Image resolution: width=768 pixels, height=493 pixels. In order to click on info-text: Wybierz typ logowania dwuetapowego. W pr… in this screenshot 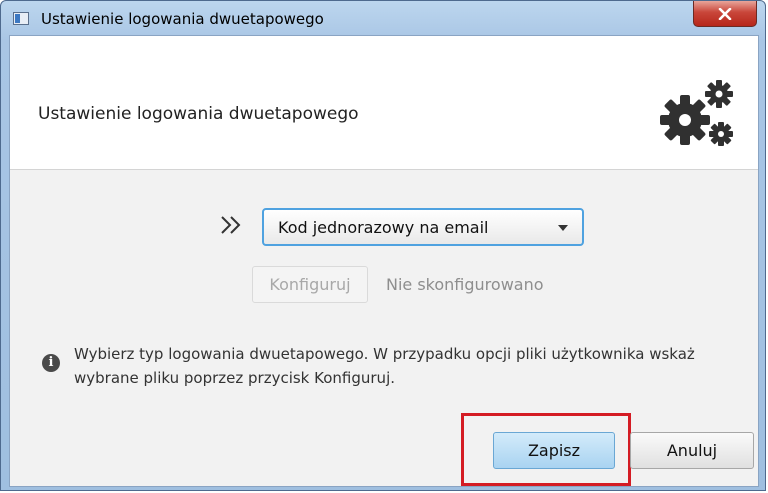, I will do `click(384, 366)`.